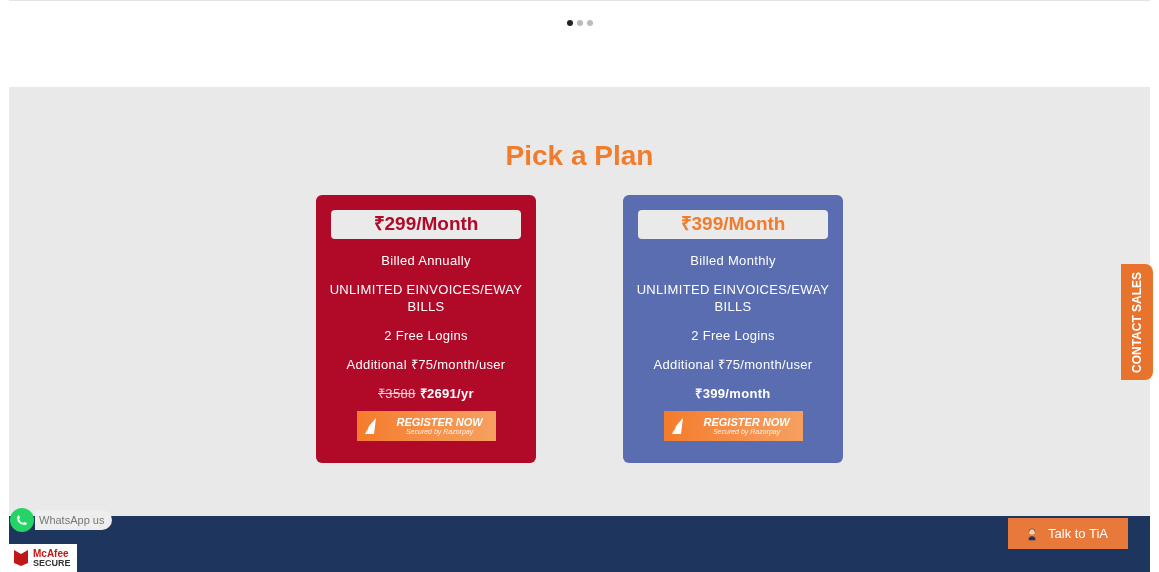 The height and width of the screenshot is (572, 1159). I want to click on whatsapp-icon, so click(22, 520).